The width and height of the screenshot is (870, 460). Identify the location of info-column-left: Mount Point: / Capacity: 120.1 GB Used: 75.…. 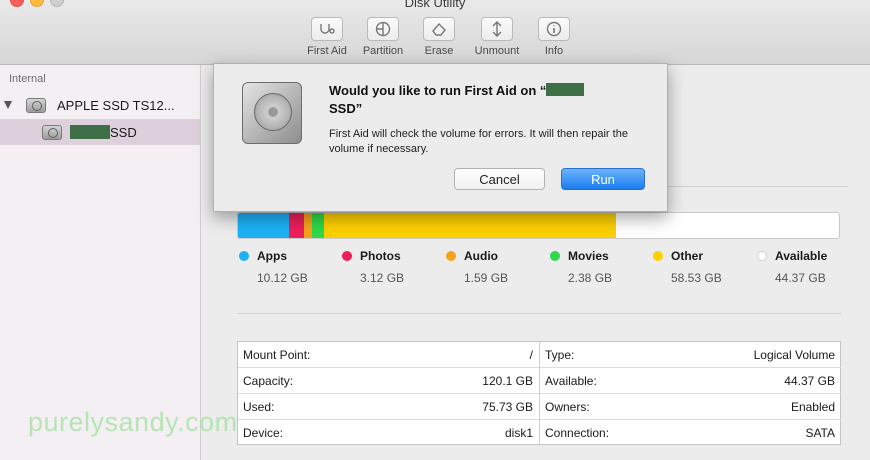
(388, 393).